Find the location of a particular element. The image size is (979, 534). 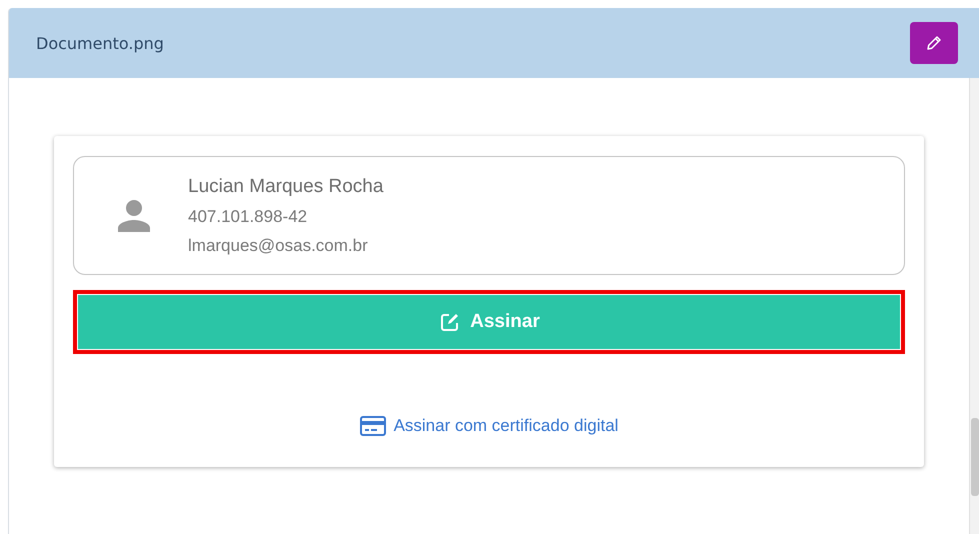

credit-card-icon is located at coordinates (373, 426).